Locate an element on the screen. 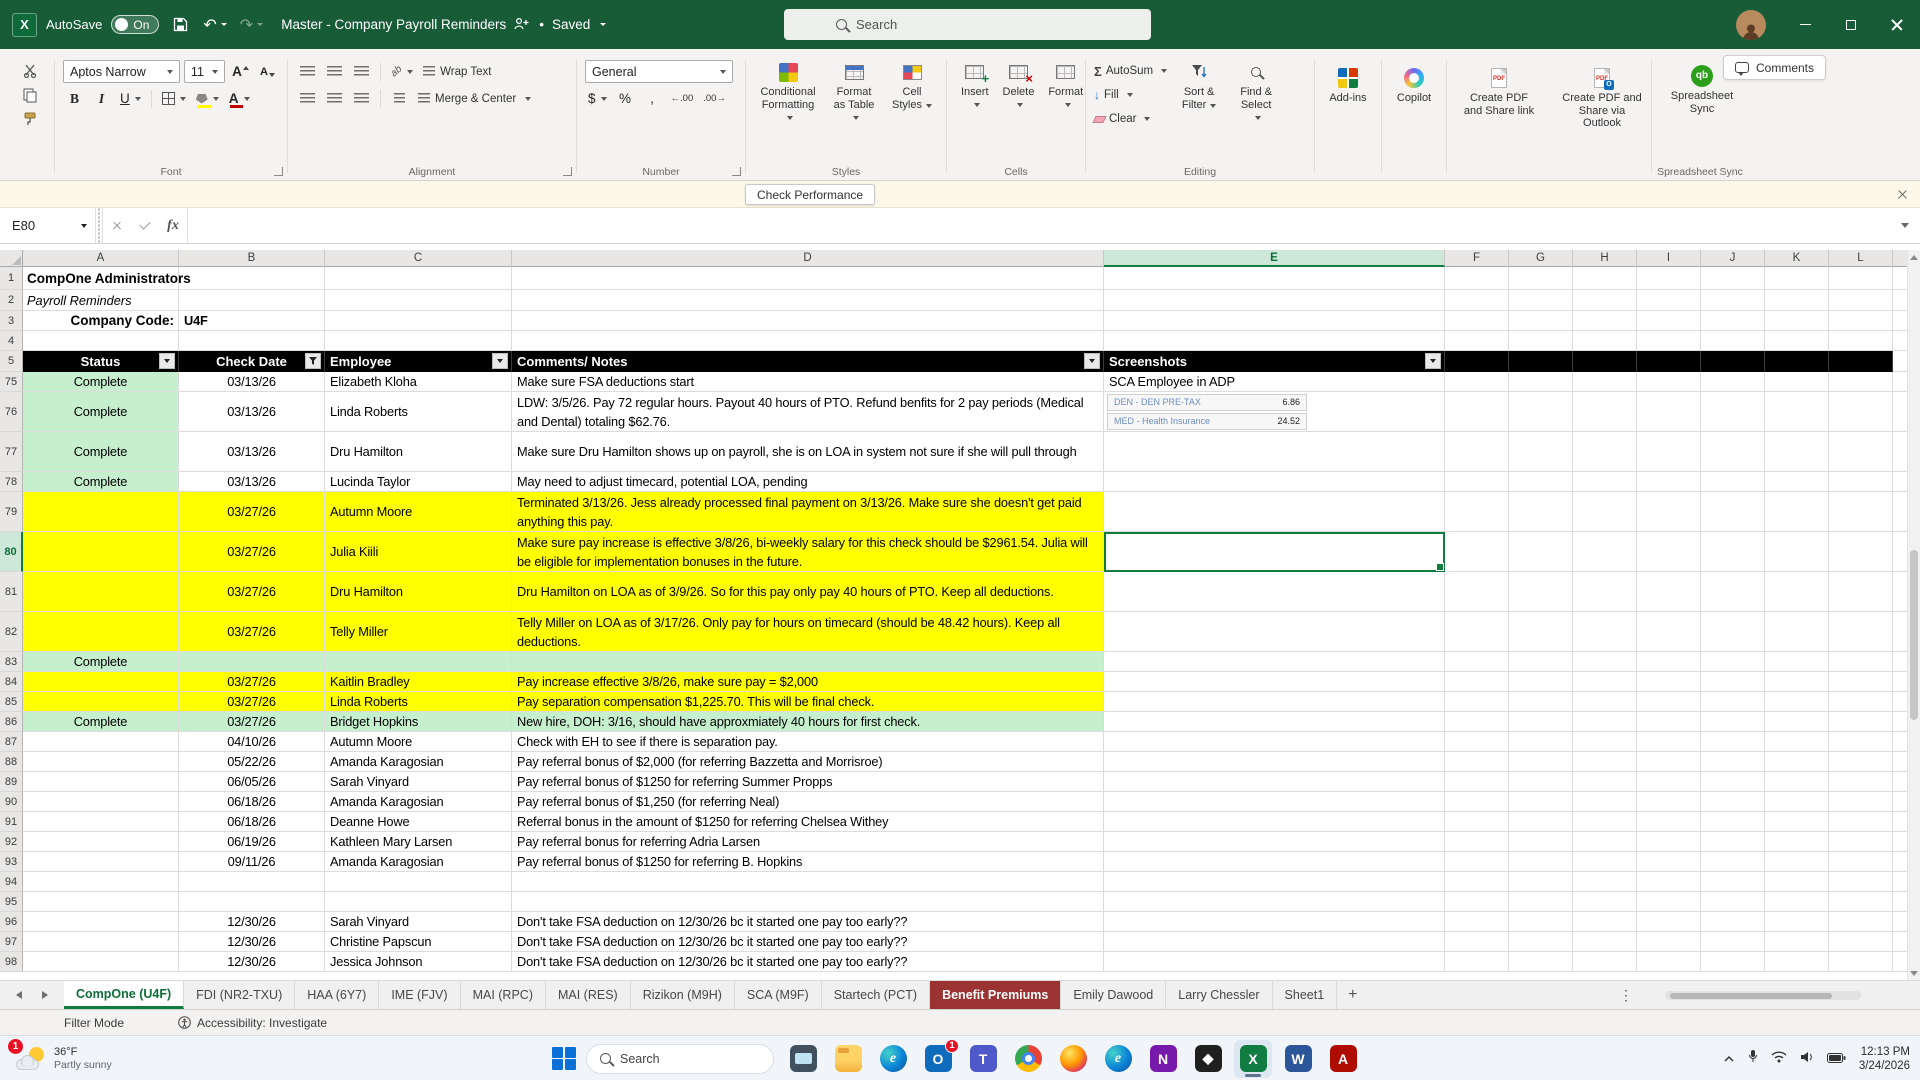 The width and height of the screenshot is (1920, 1080). row-header-80: 80 is located at coordinates (11, 552).